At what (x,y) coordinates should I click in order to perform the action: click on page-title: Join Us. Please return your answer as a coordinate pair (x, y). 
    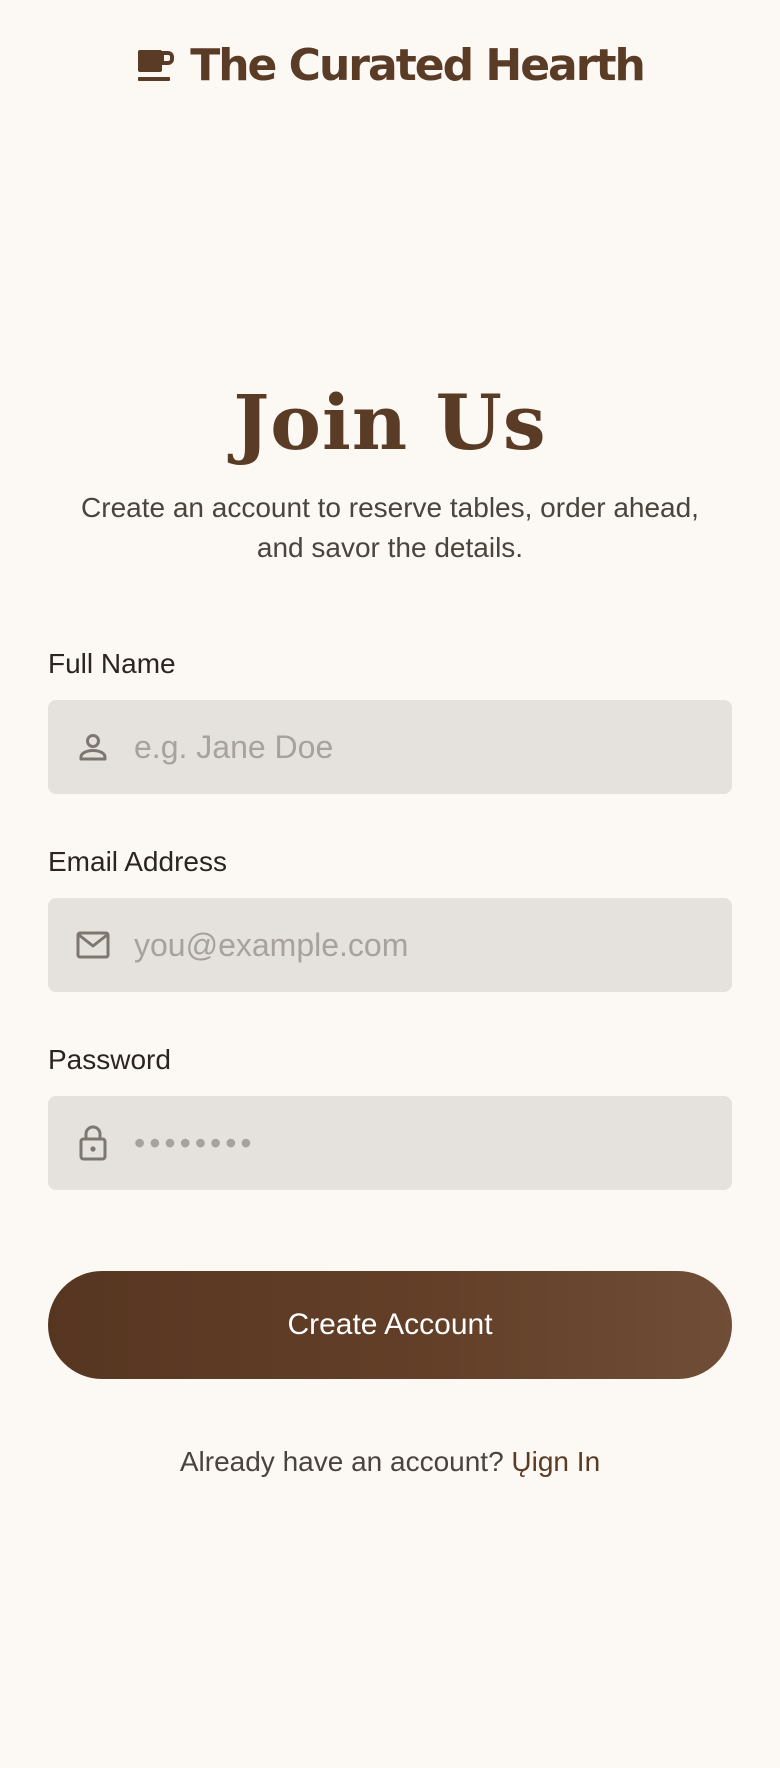
    Looking at the image, I should click on (390, 422).